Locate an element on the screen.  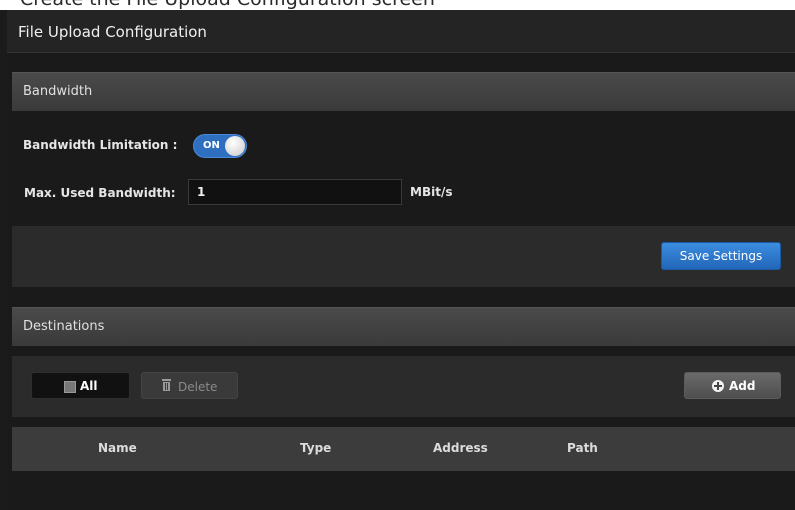
destinations-section-header: Destinations is located at coordinates (403, 326).